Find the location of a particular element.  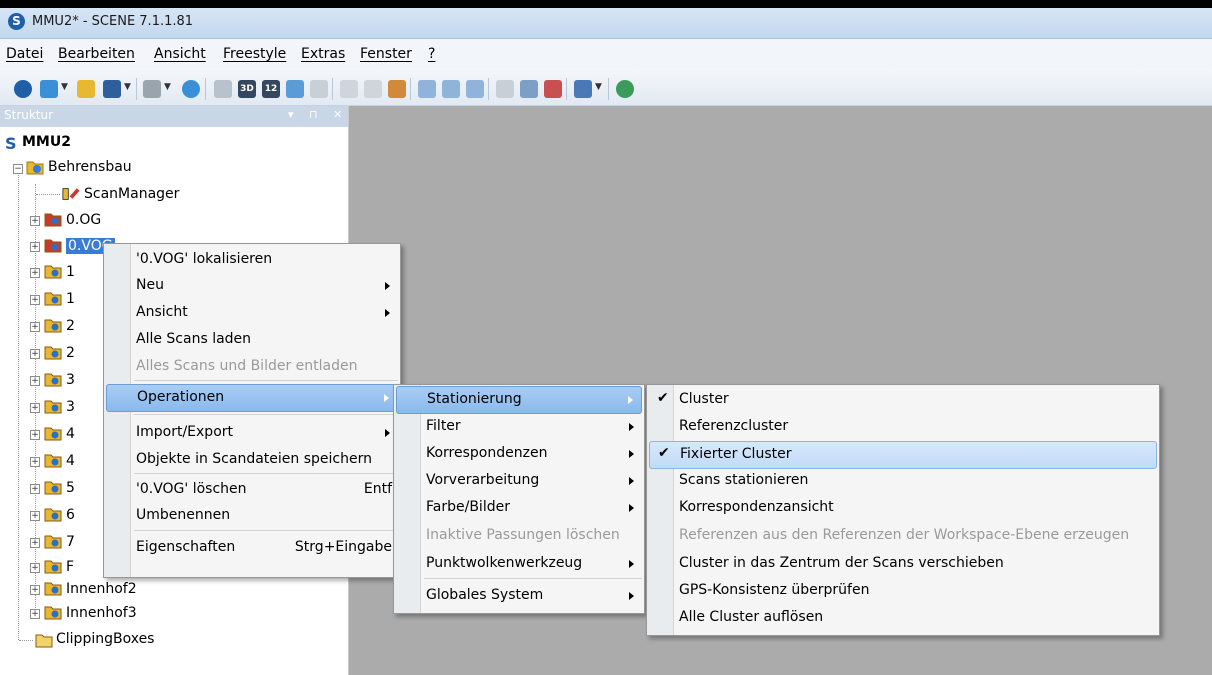

image-icon is located at coordinates (583, 89).